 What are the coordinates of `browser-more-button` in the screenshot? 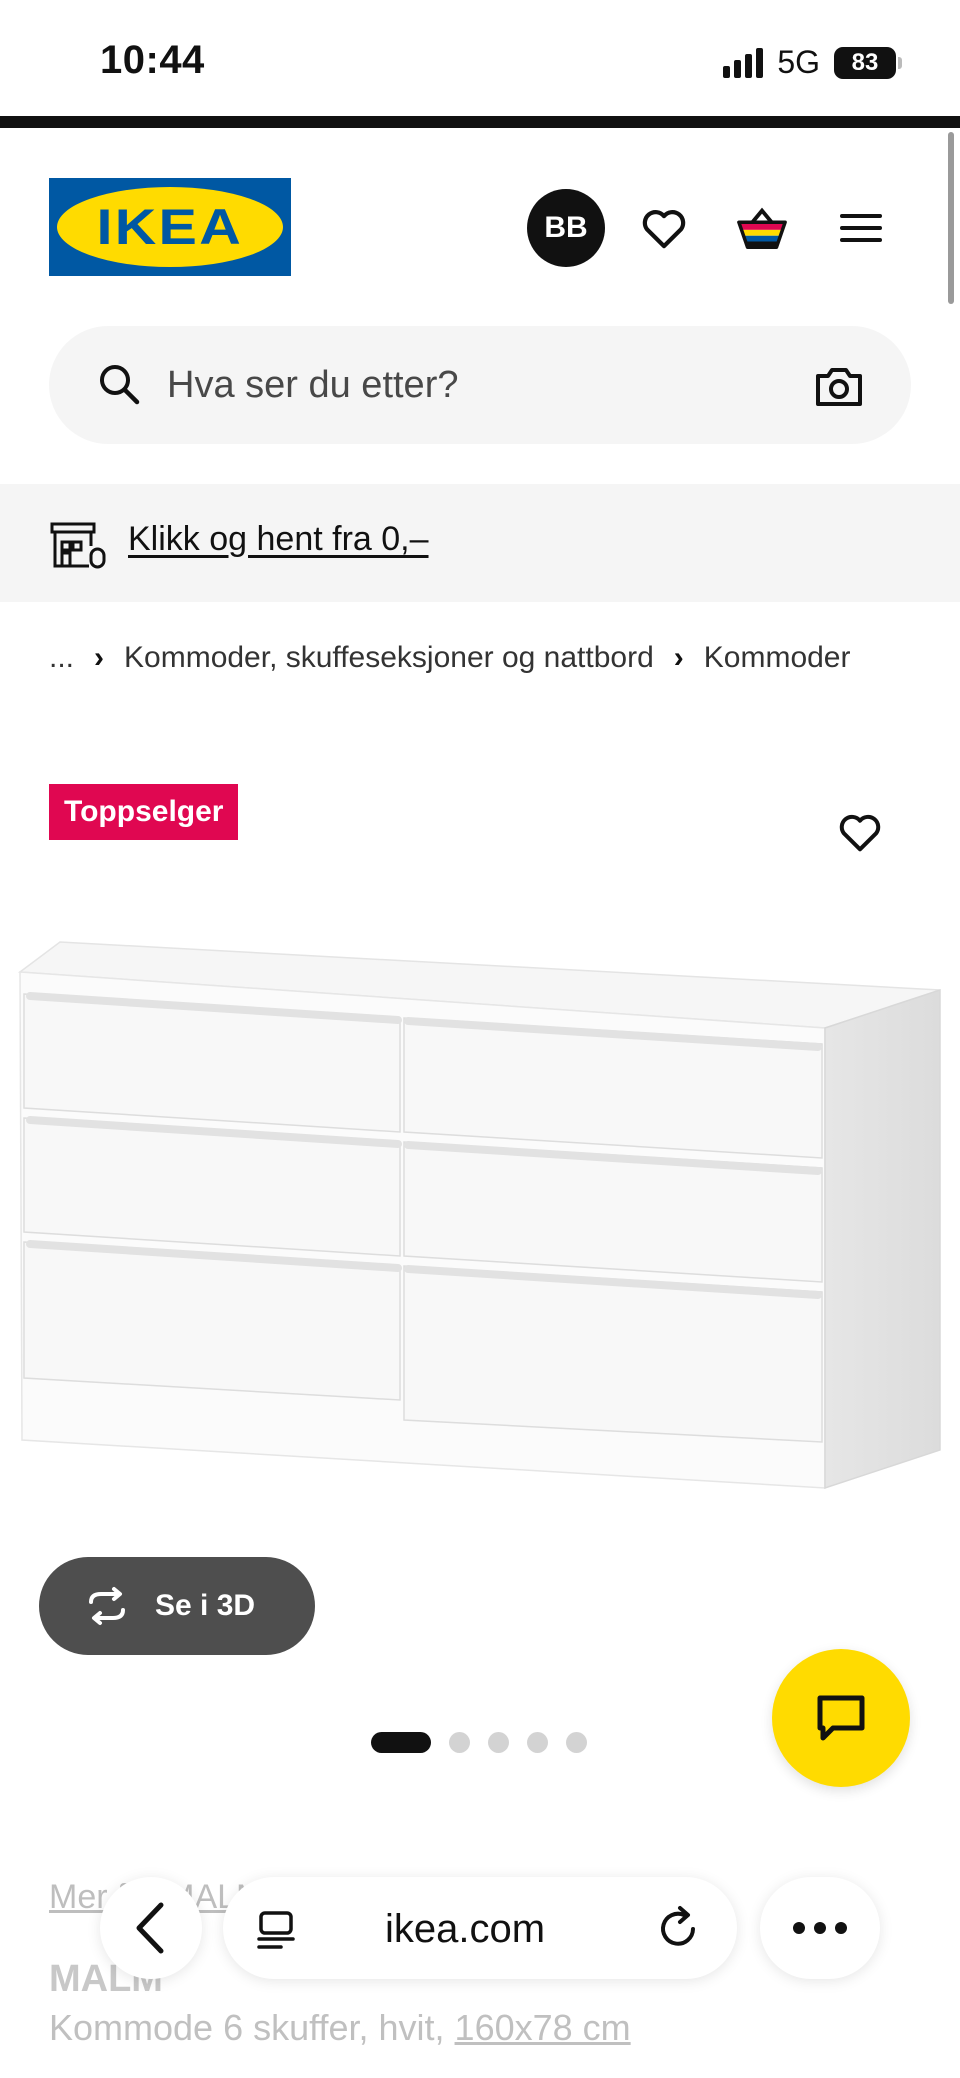 It's located at (820, 1928).